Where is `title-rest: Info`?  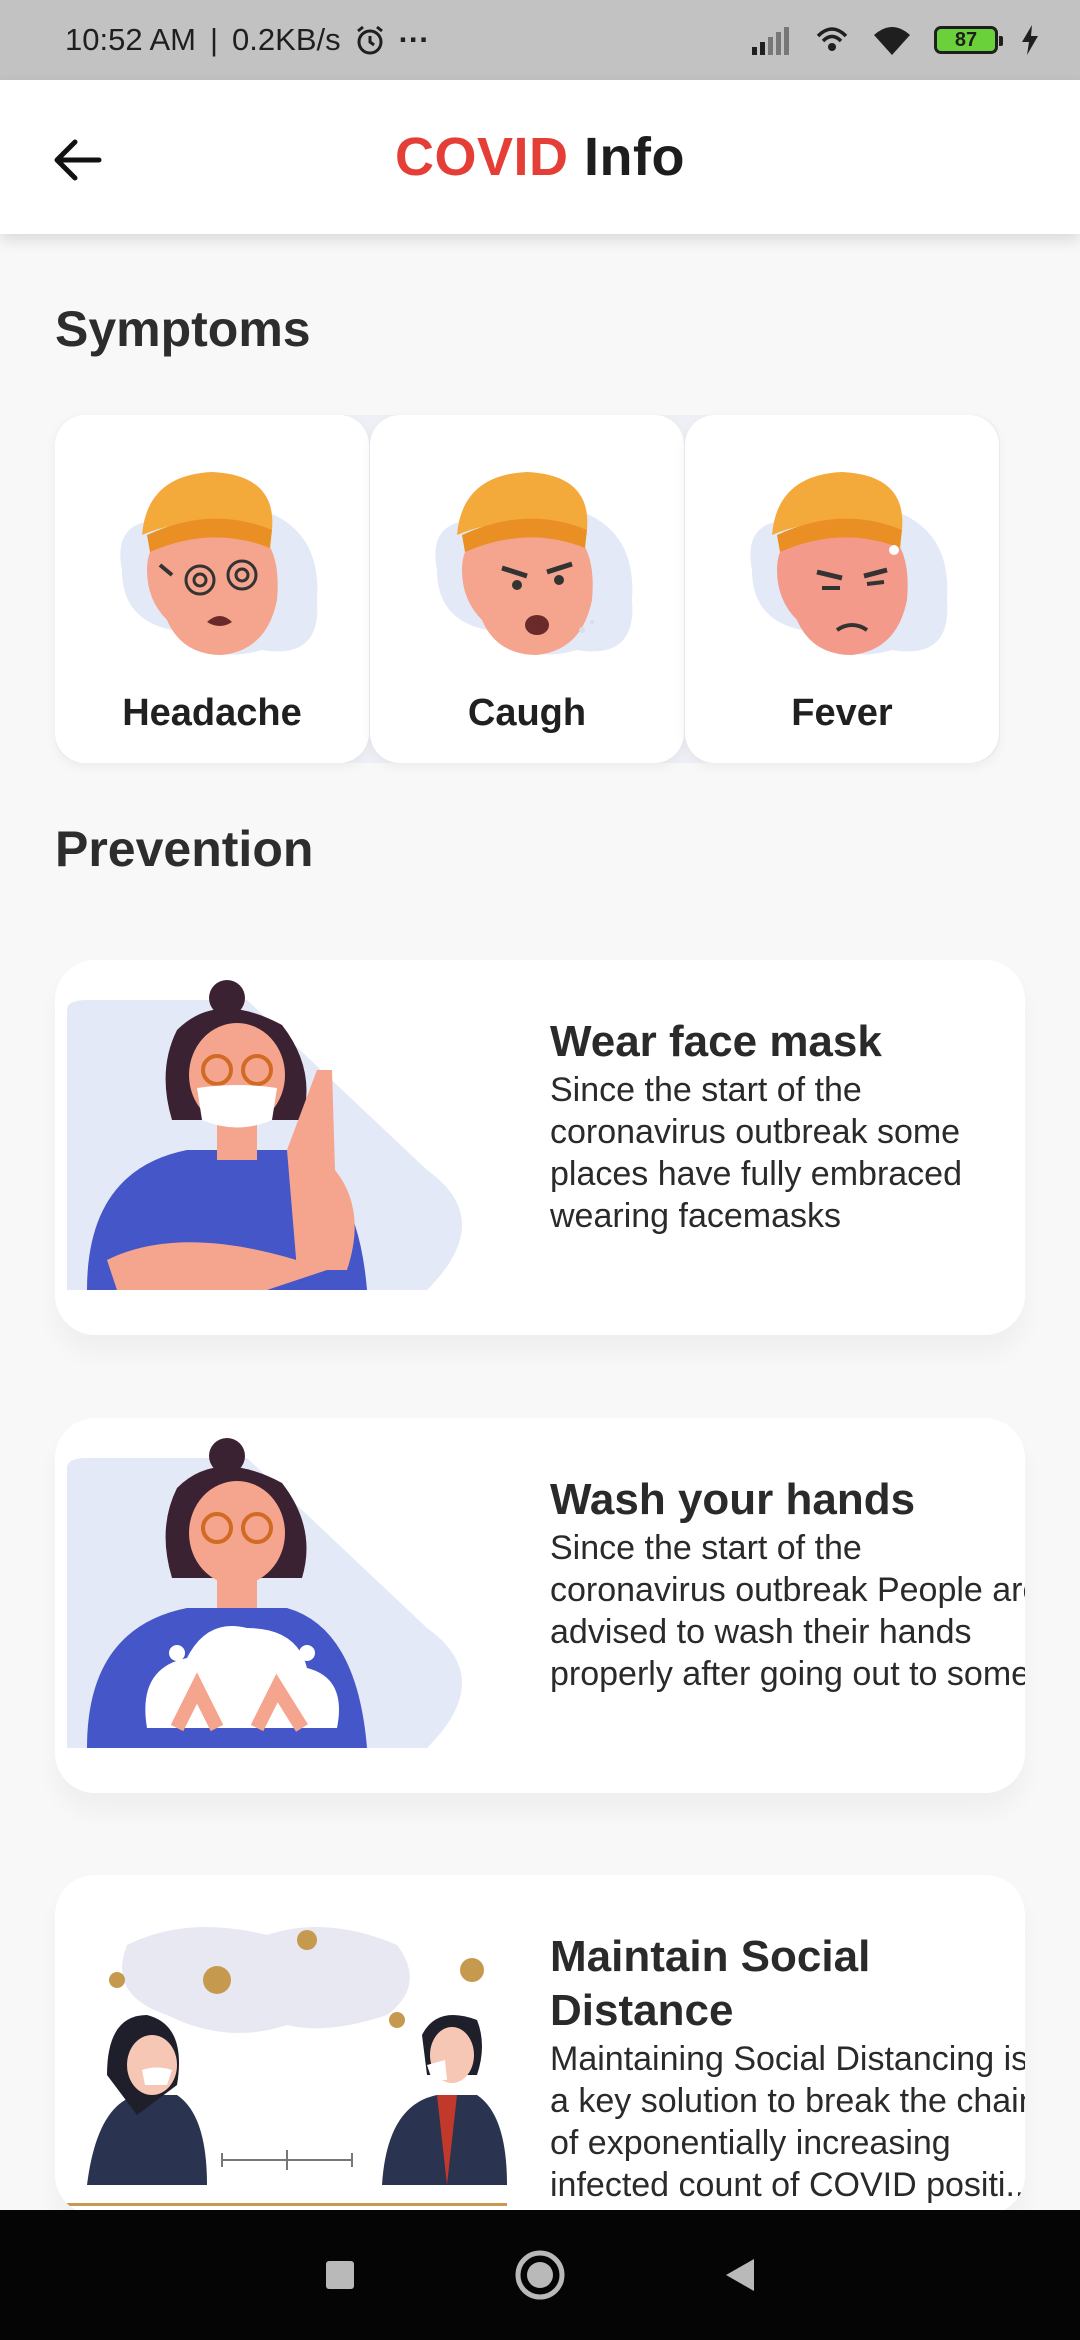
title-rest: Info is located at coordinates (634, 157).